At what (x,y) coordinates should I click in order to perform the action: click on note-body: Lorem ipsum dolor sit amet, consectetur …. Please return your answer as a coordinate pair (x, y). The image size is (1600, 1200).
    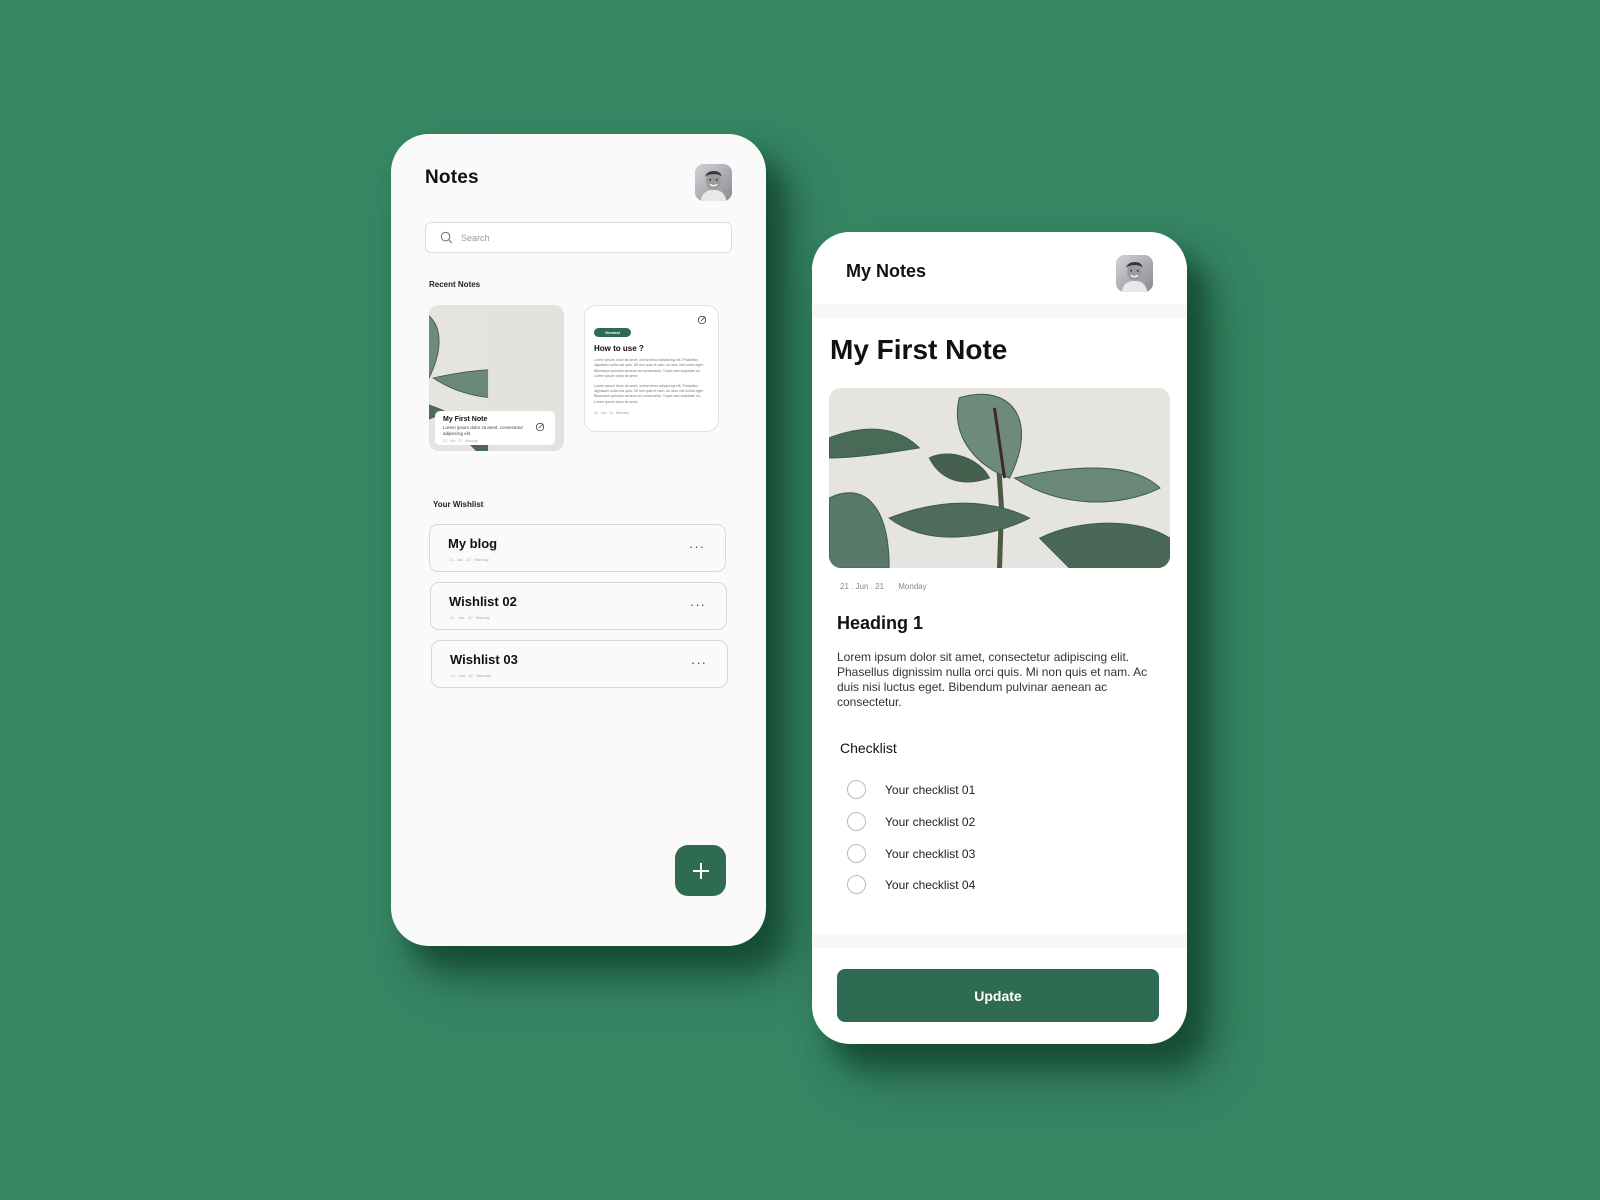
    Looking at the image, I should click on (992, 679).